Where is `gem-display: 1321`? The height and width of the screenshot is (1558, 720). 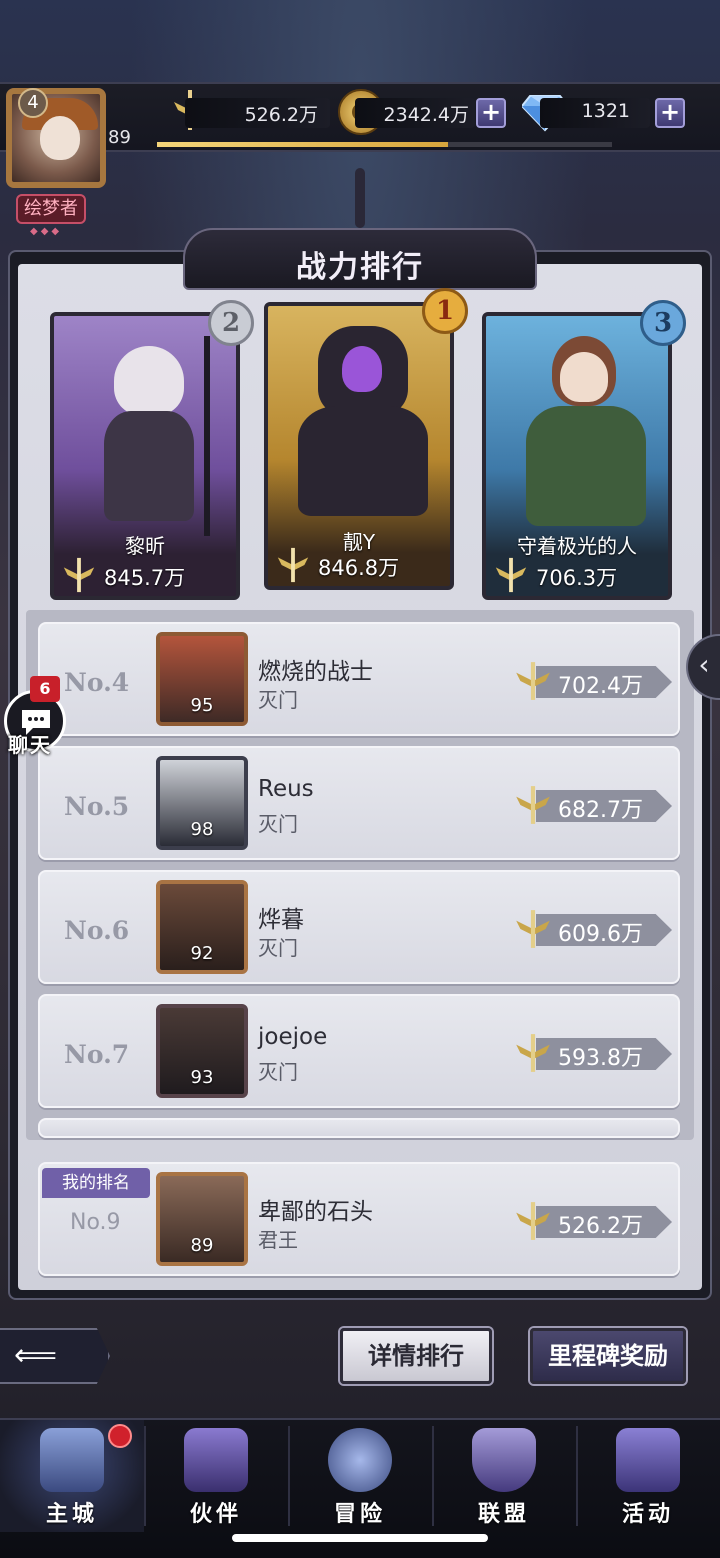
gem-display: 1321 is located at coordinates (595, 113).